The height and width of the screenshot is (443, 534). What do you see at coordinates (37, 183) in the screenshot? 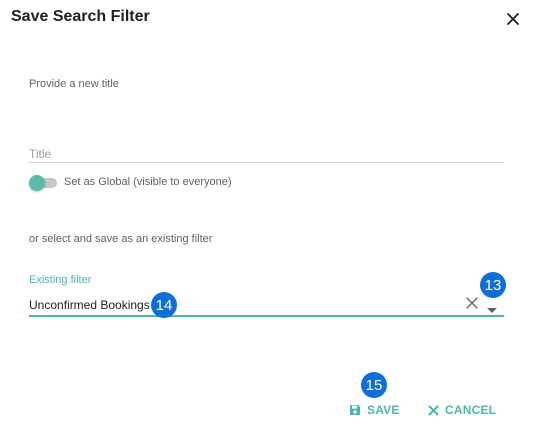
I see `toggle-thumb` at bounding box center [37, 183].